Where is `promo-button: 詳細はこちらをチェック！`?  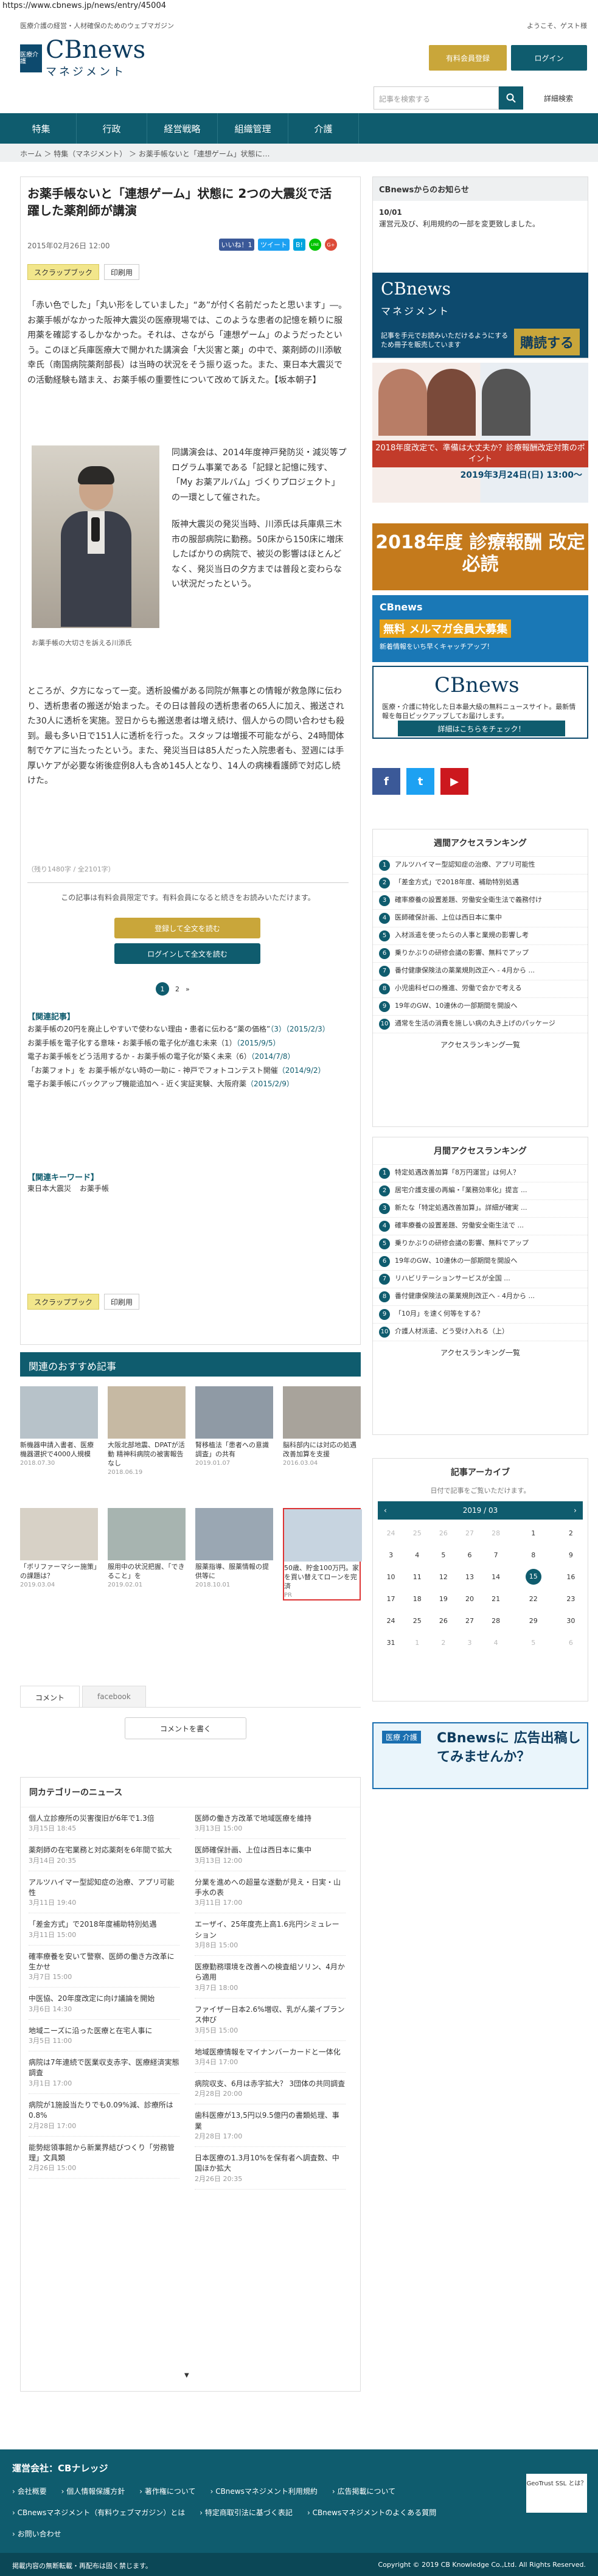 promo-button: 詳細はこちらをチェック！ is located at coordinates (481, 728).